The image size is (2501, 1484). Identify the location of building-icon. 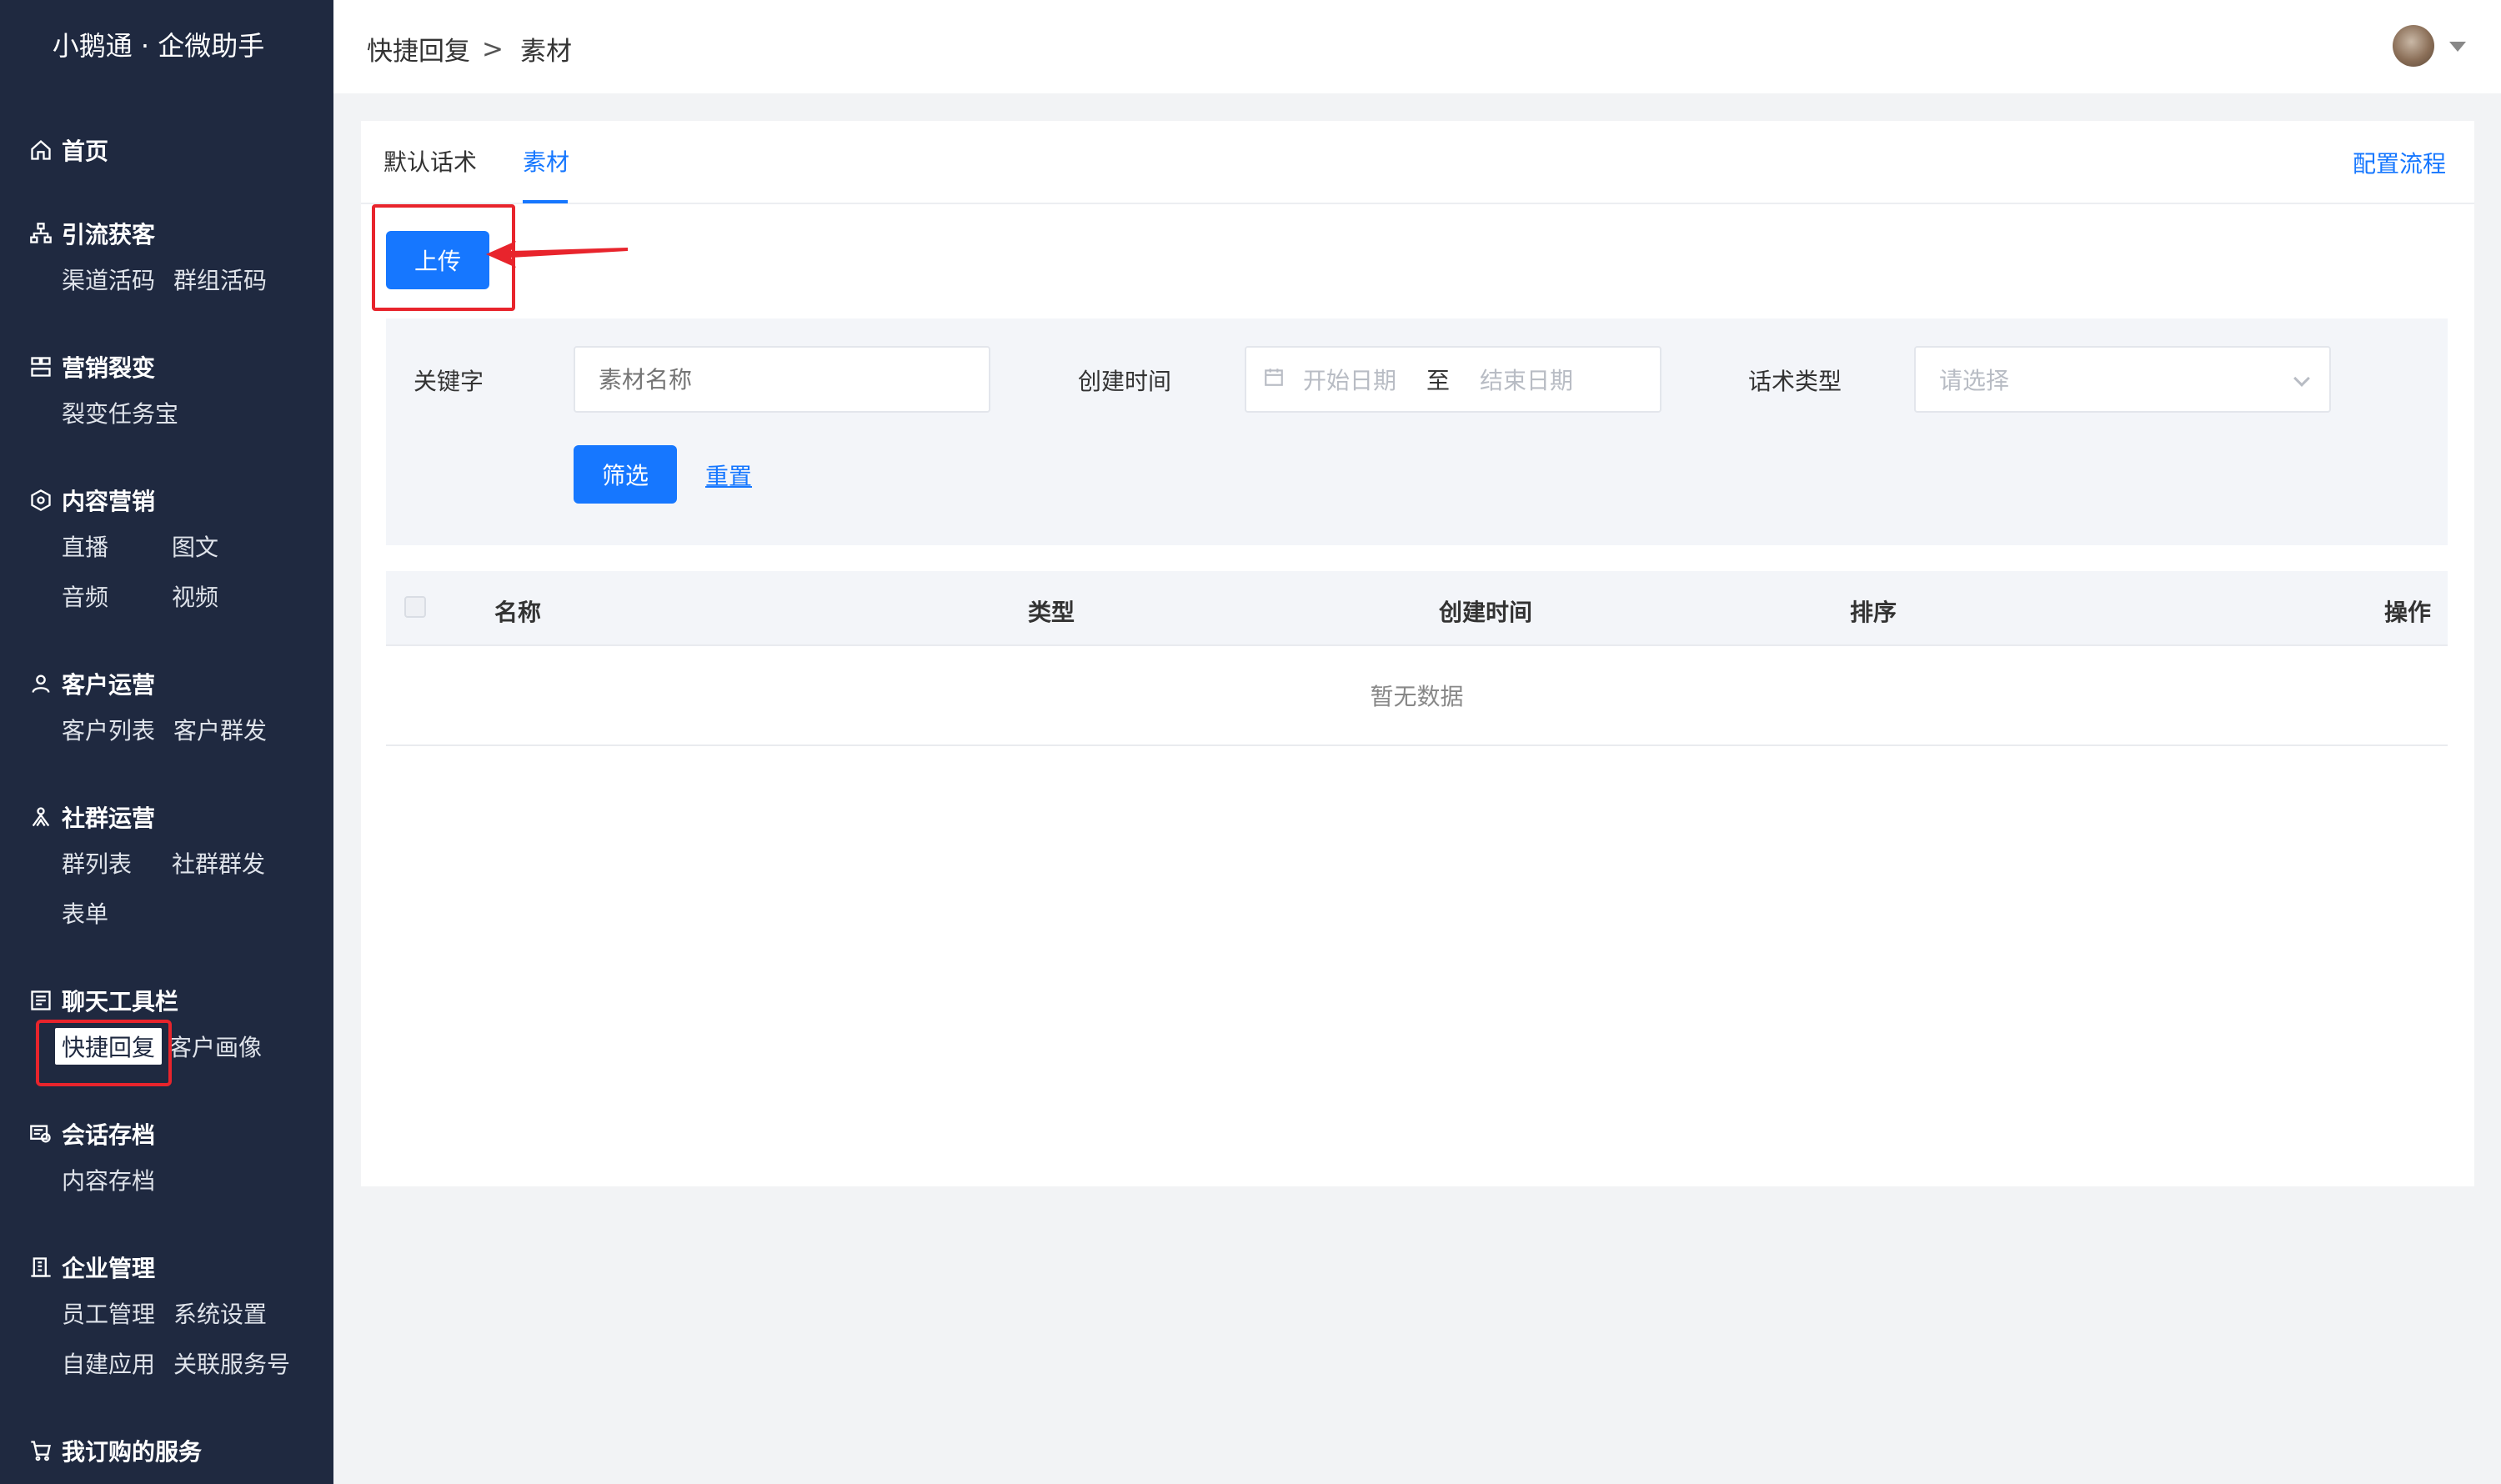
(40, 1267).